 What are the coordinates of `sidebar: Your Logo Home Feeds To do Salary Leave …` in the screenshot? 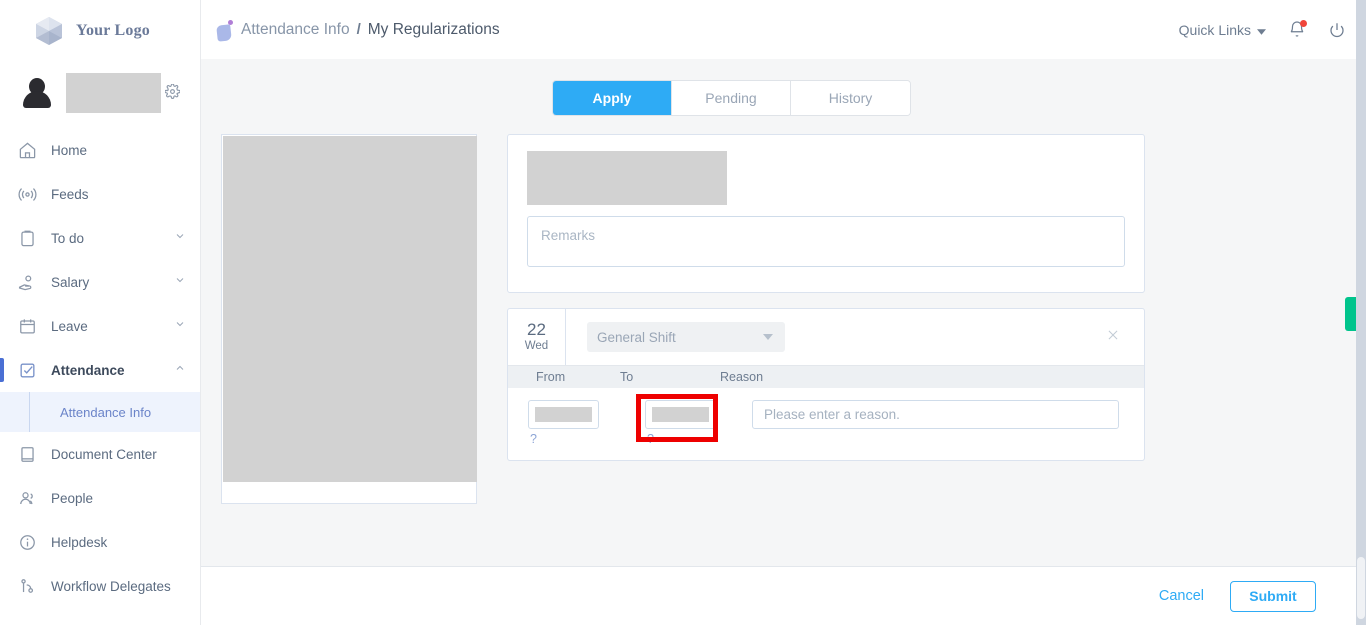 It's located at (100, 312).